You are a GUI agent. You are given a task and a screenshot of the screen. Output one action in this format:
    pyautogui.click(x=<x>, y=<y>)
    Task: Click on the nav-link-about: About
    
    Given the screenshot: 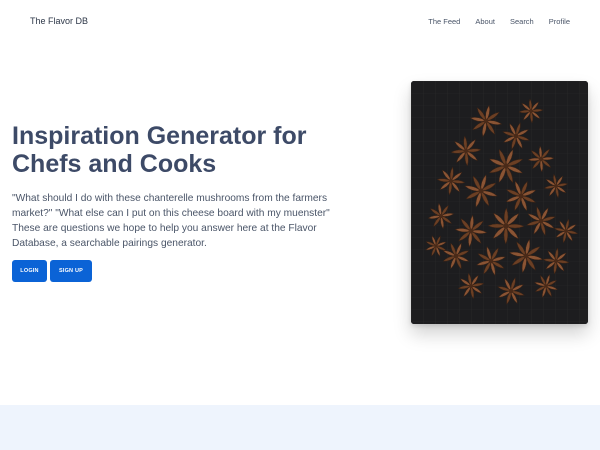 What is the action you would take?
    pyautogui.click(x=485, y=21)
    